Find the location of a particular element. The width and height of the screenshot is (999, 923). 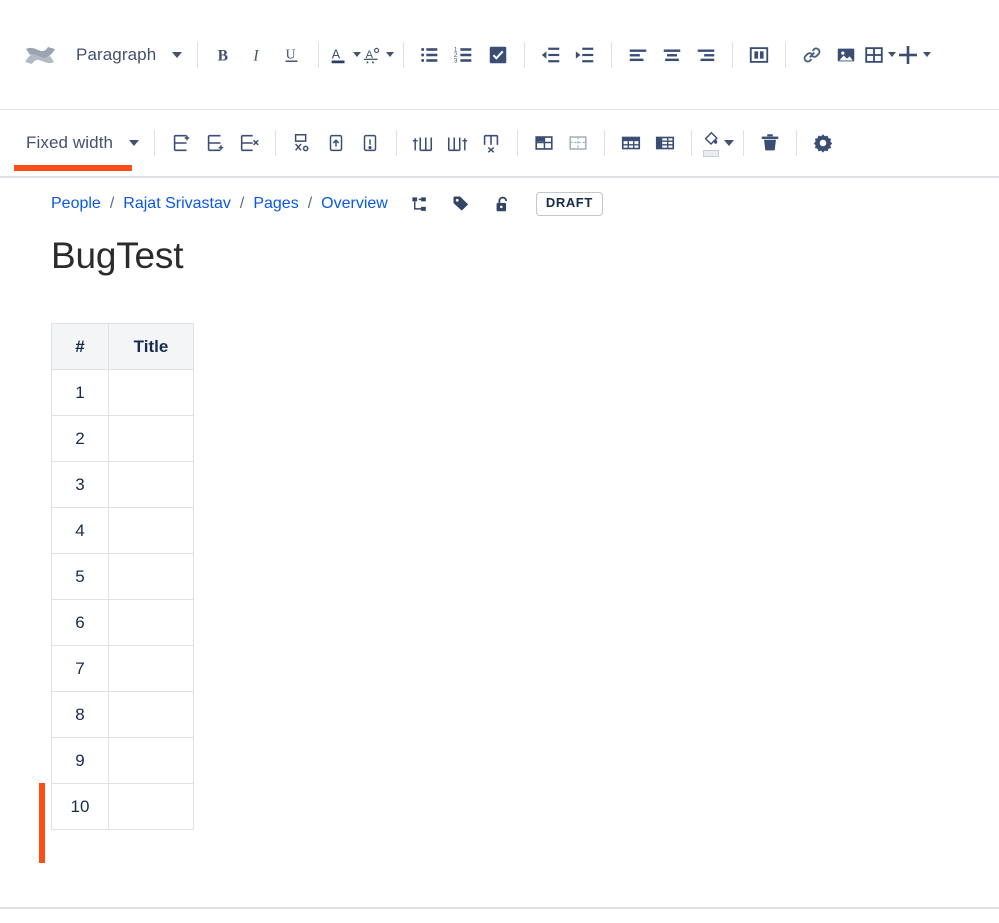

svg-text: I is located at coordinates (256, 55).